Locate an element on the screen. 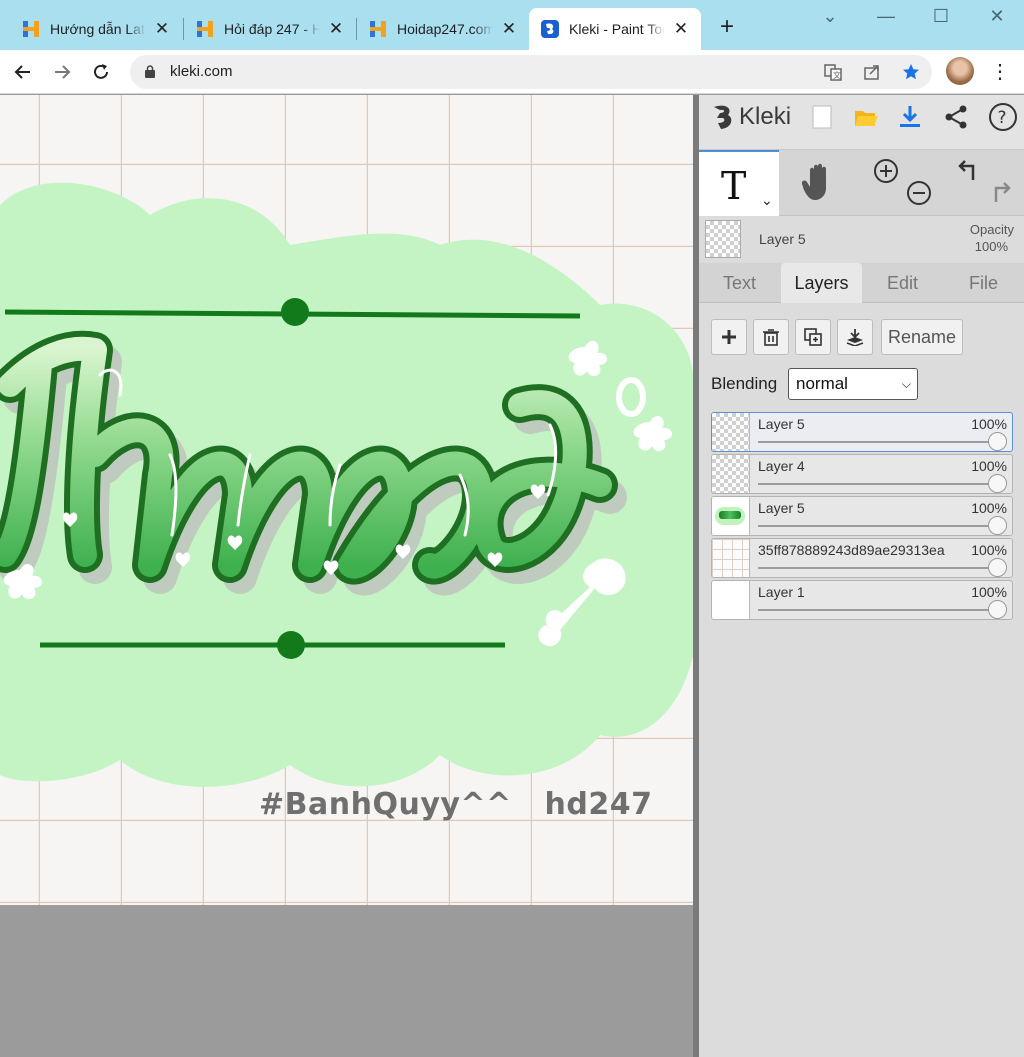 This screenshot has width=1024, height=1057. help-icon: ? is located at coordinates (1003, 117).